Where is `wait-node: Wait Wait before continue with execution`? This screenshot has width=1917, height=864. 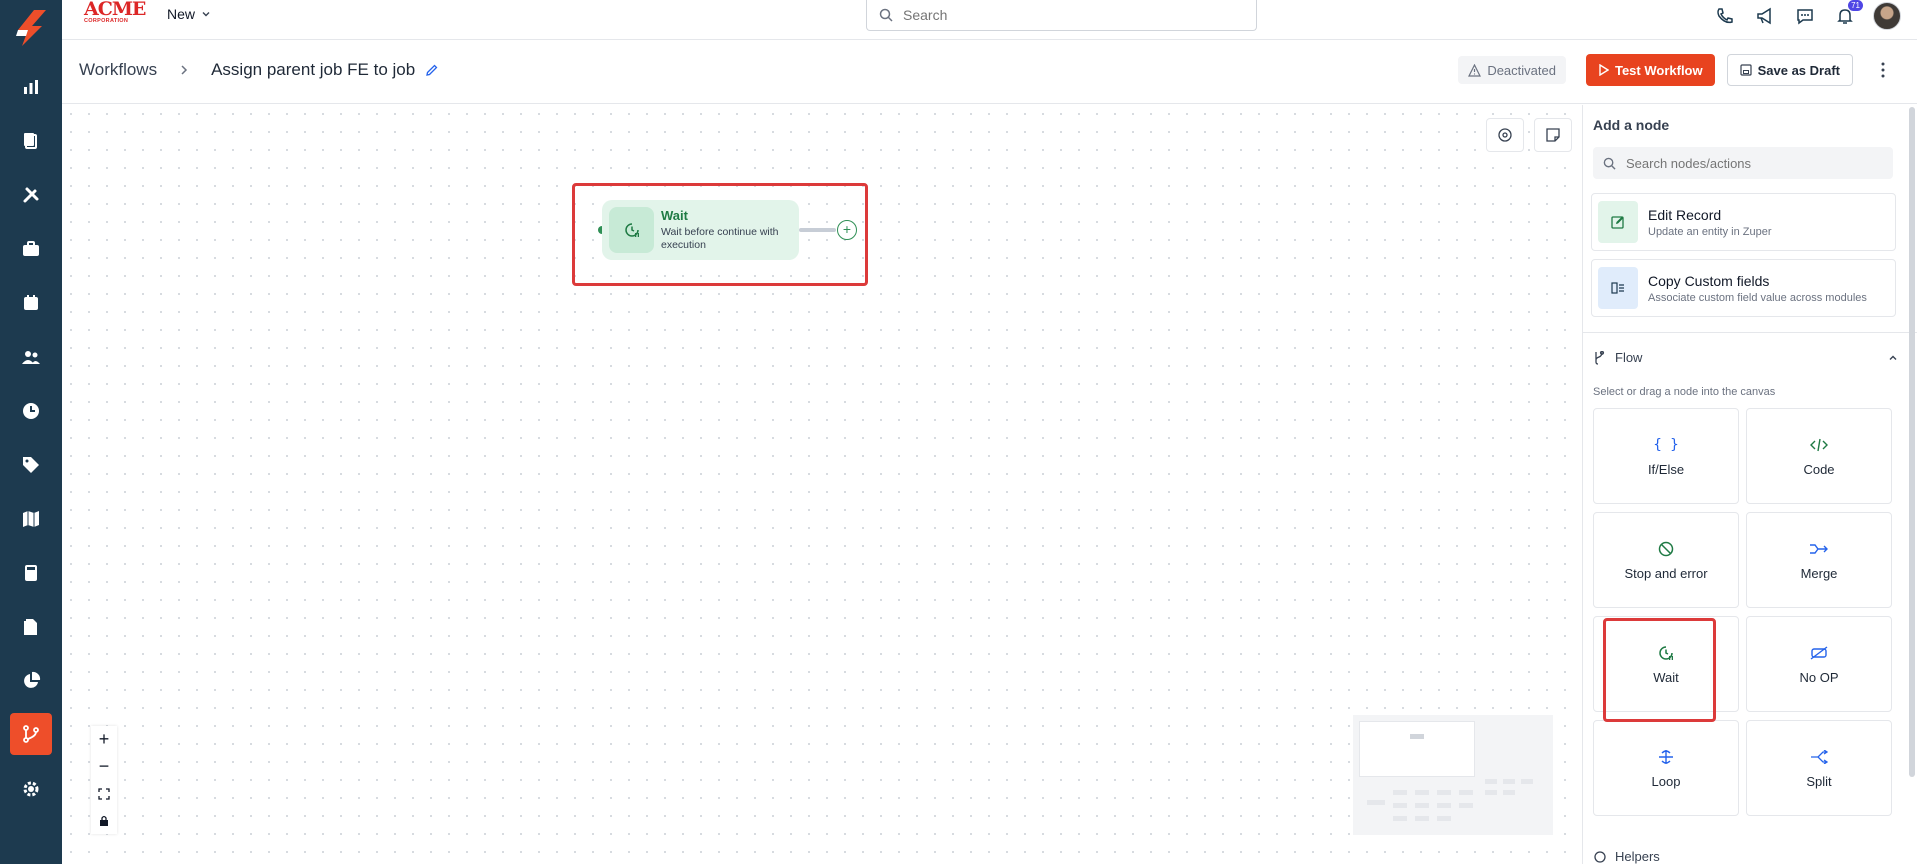
wait-node: Wait Wait before continue with execution is located at coordinates (700, 230).